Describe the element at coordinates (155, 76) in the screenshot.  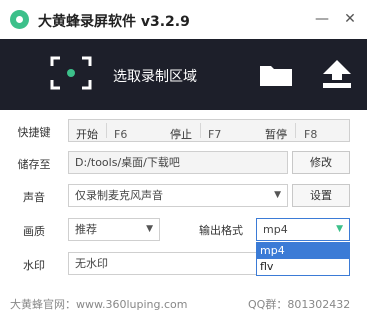
I see `record-region-label: 选取录制区域` at that location.